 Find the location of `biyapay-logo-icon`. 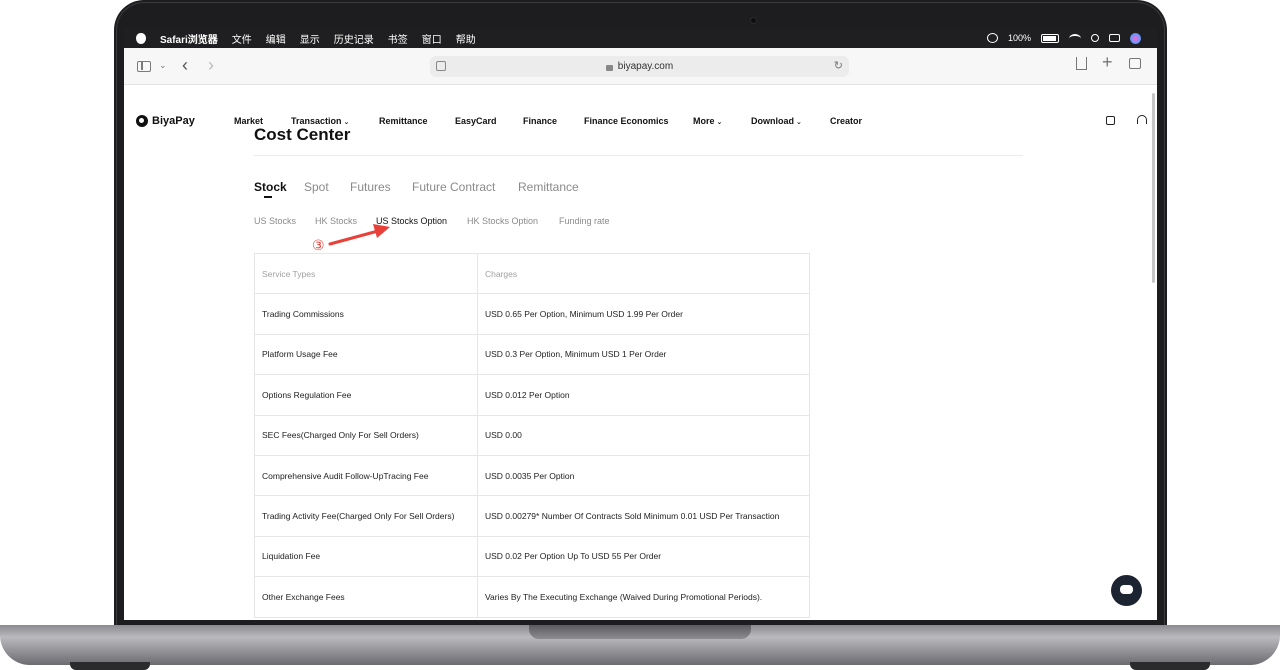

biyapay-logo-icon is located at coordinates (142, 121).